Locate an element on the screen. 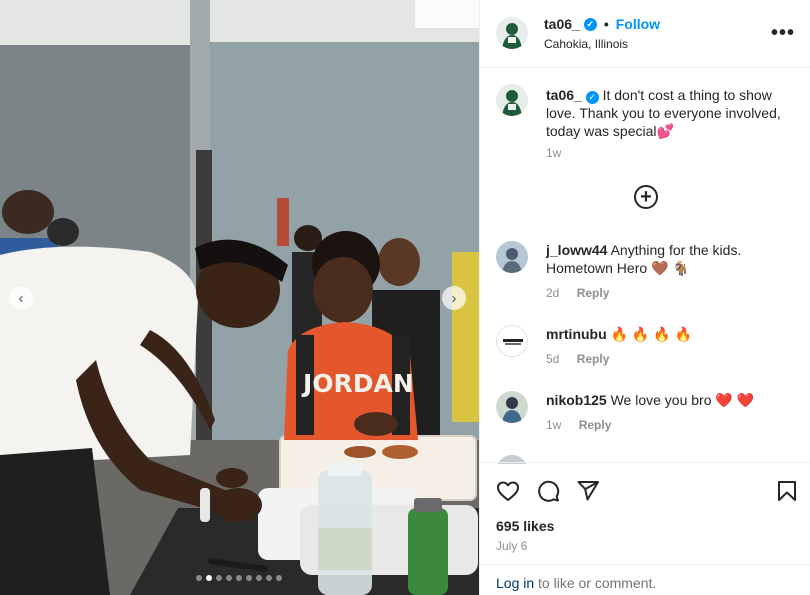 This screenshot has height=595, width=810. post-location: Cahokia, Illinois is located at coordinates (586, 44).